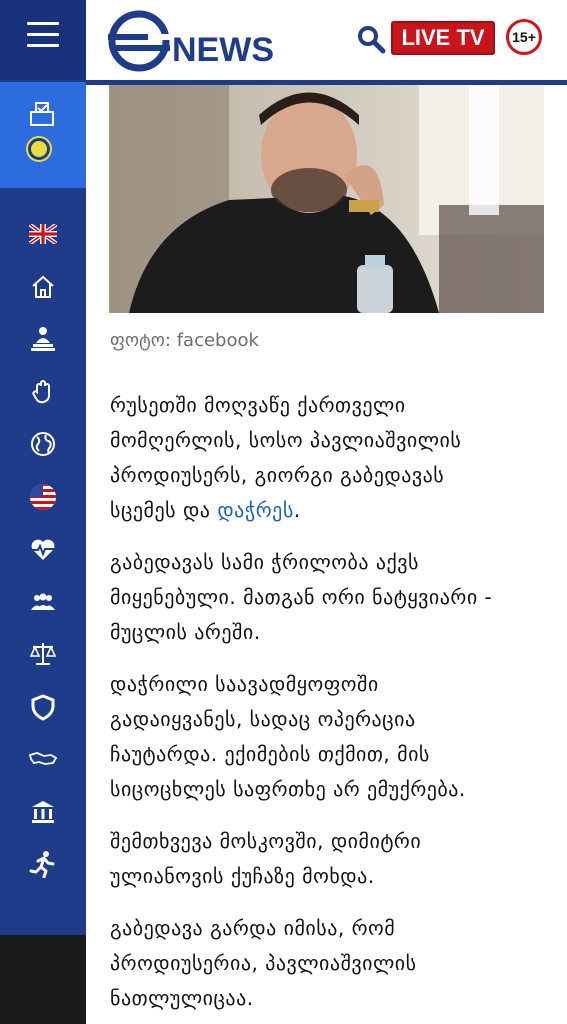  I want to click on text-line: პროდიუსერია, პავლიაშვილის, so click(263, 963).